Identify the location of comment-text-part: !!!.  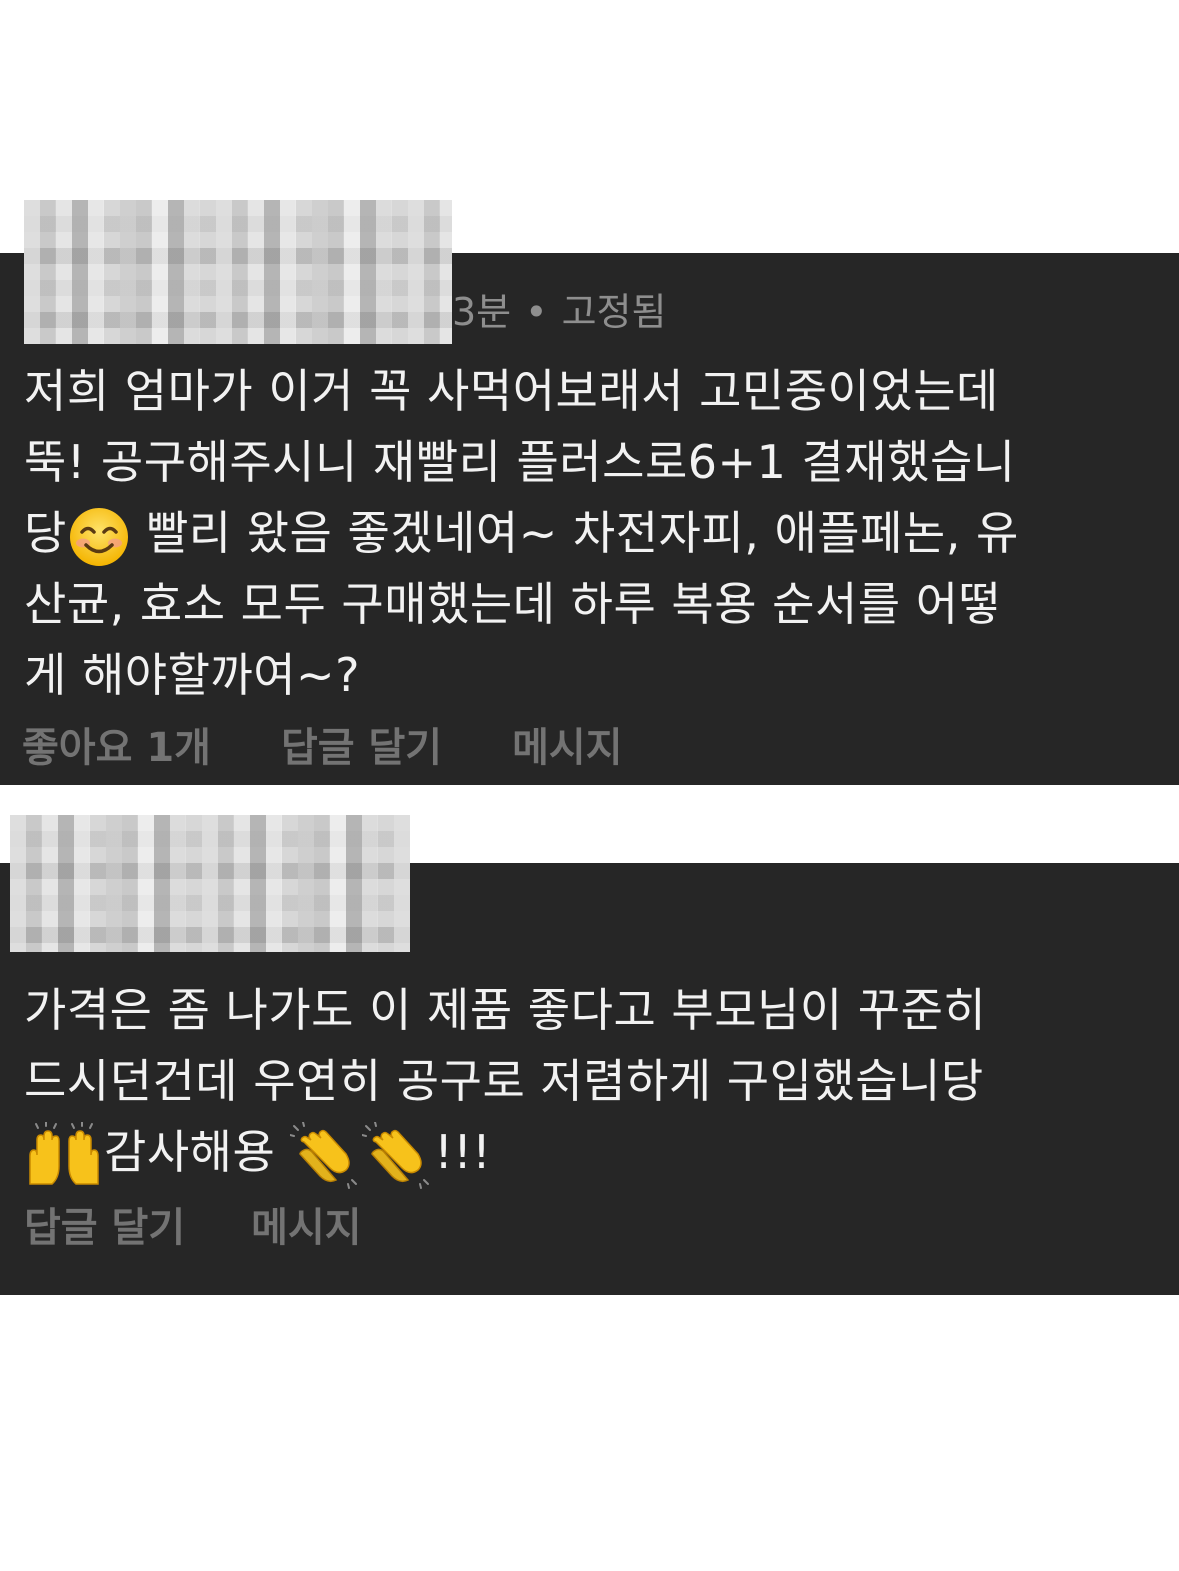
(463, 1152).